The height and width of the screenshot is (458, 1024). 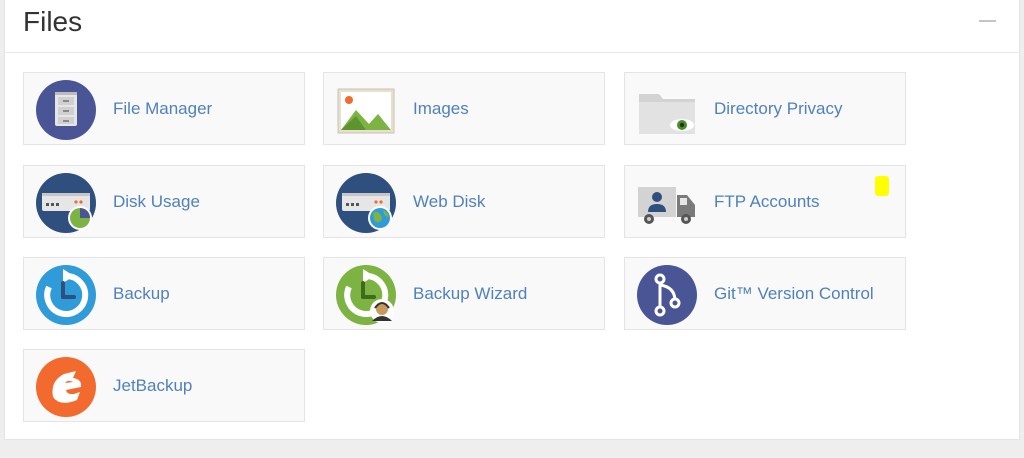 I want to click on backup-wizard-tile: Backup Wizard, so click(x=464, y=293).